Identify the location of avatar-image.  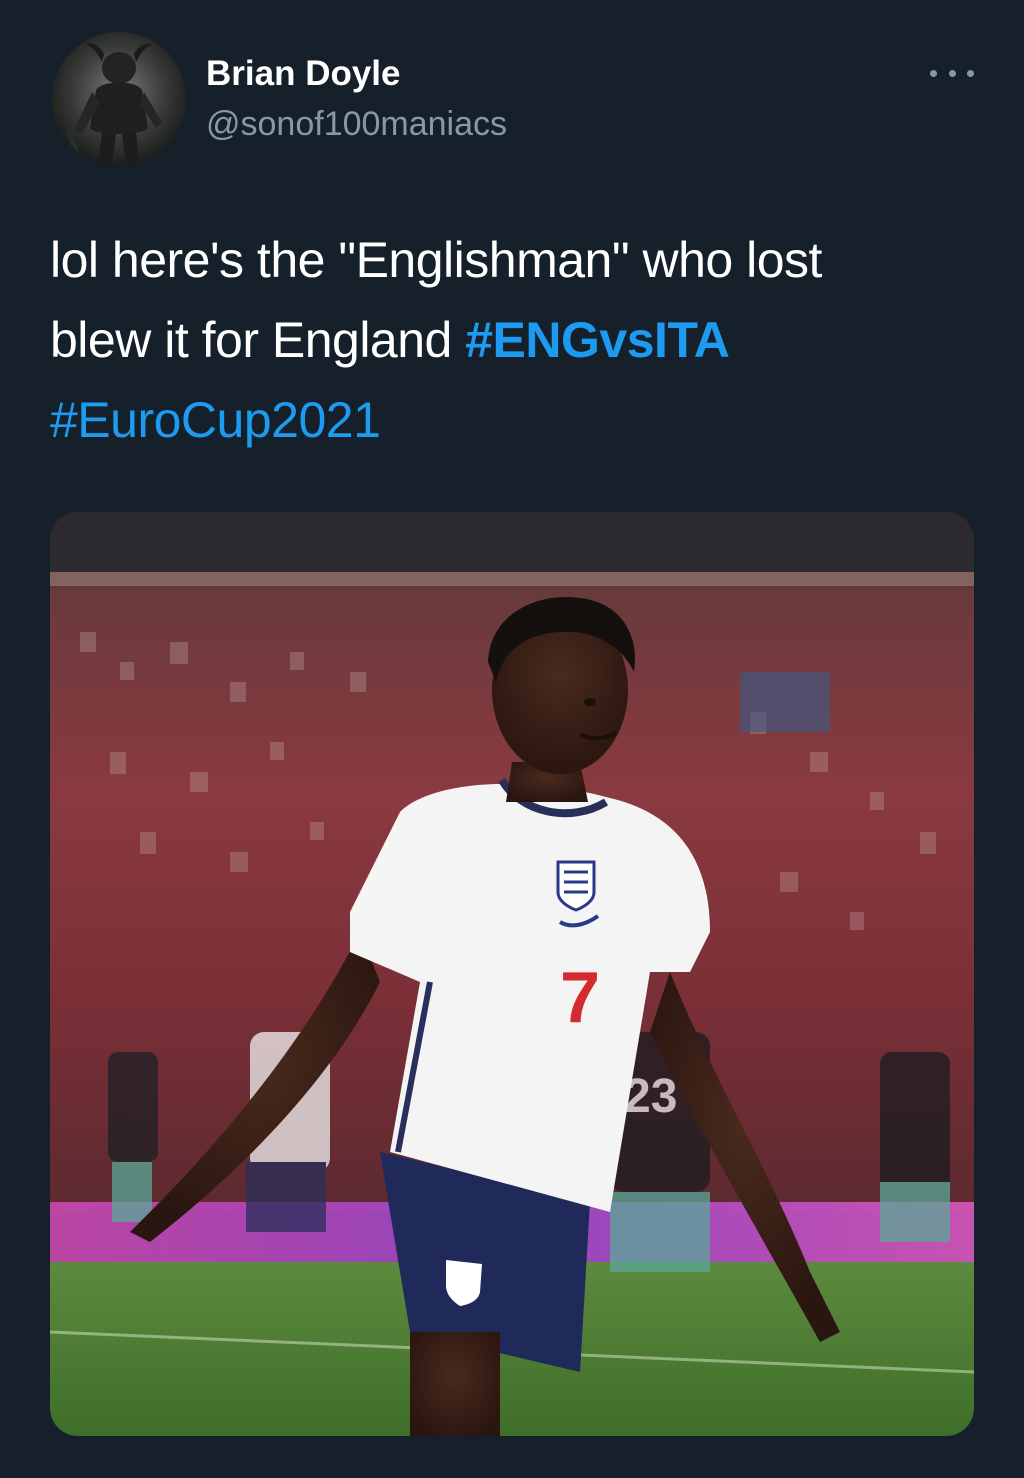
(119, 99).